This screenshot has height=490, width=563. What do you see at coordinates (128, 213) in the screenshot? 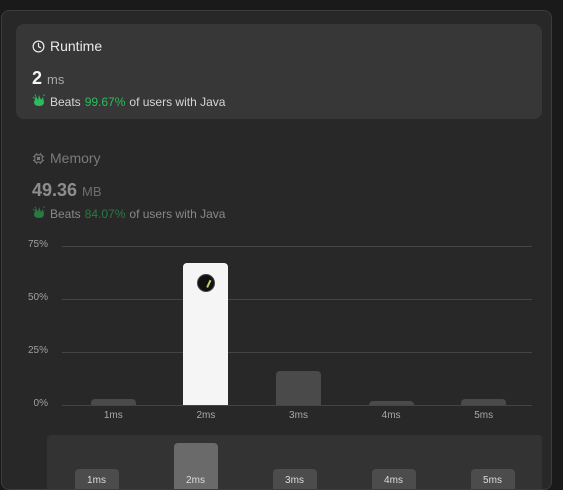
I see `memory-beats: Beats 84.07% of users with Java` at bounding box center [128, 213].